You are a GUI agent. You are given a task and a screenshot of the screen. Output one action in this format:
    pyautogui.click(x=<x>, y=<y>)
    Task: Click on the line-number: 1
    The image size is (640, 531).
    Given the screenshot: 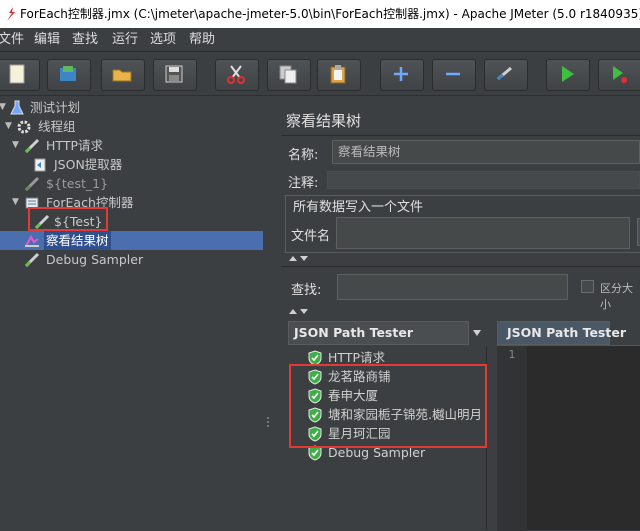 What is the action you would take?
    pyautogui.click(x=512, y=354)
    